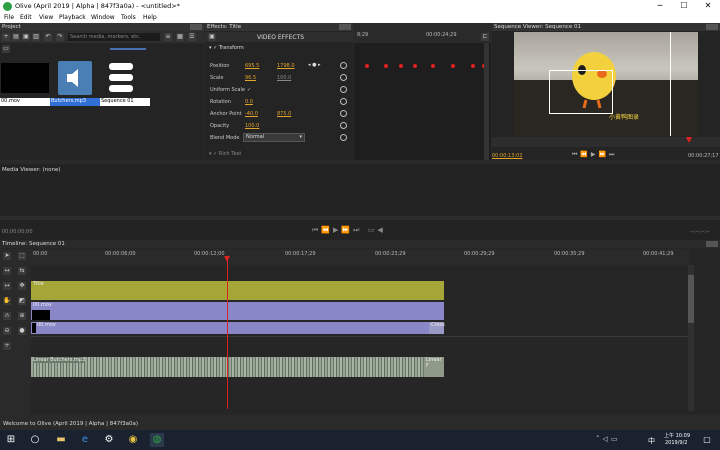  I want to click on cross-dissolve-transition: Cross, so click(437, 328).